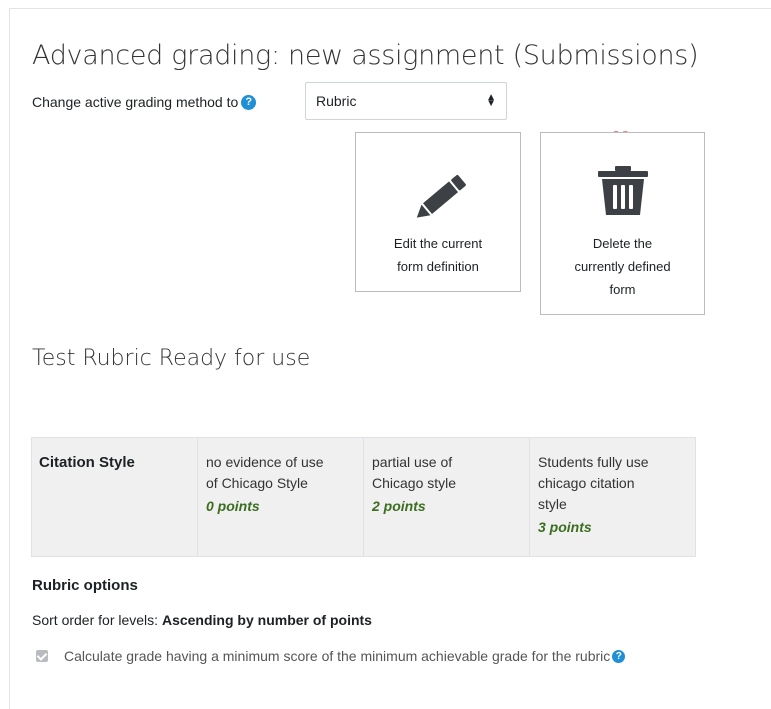  What do you see at coordinates (622, 243) in the screenshot?
I see `delete-label-line1: Delete the` at bounding box center [622, 243].